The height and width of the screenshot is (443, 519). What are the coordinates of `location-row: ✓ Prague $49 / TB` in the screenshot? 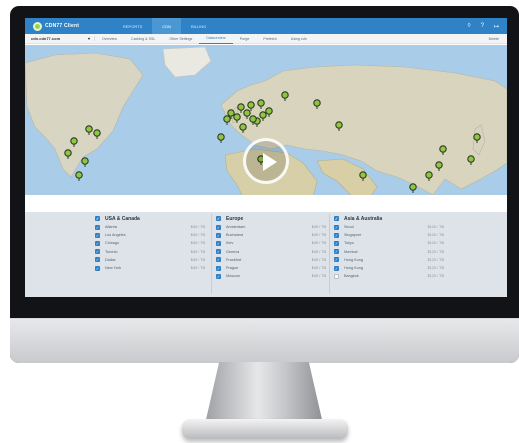 It's located at (271, 268).